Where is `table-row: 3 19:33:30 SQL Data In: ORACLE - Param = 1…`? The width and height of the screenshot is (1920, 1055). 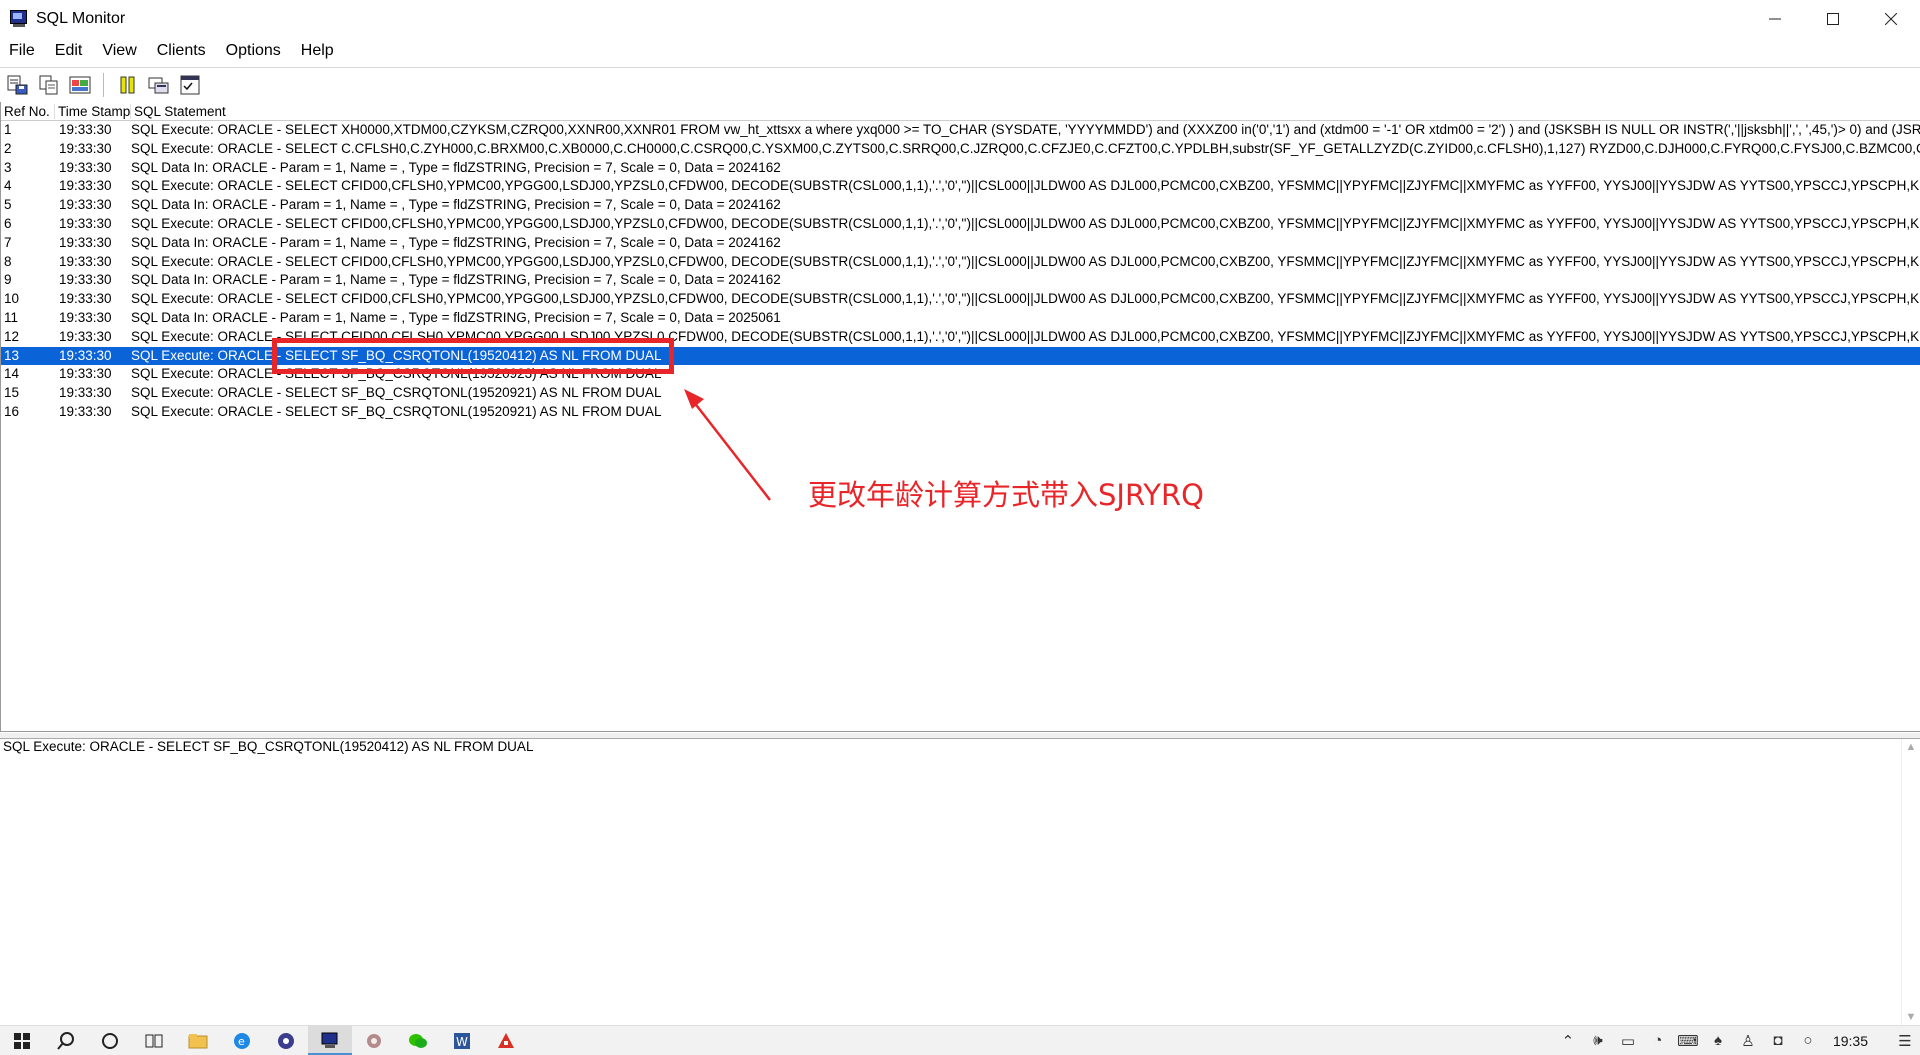
table-row: 3 19:33:30 SQL Data In: ORACLE - Param = 1… is located at coordinates (960, 168).